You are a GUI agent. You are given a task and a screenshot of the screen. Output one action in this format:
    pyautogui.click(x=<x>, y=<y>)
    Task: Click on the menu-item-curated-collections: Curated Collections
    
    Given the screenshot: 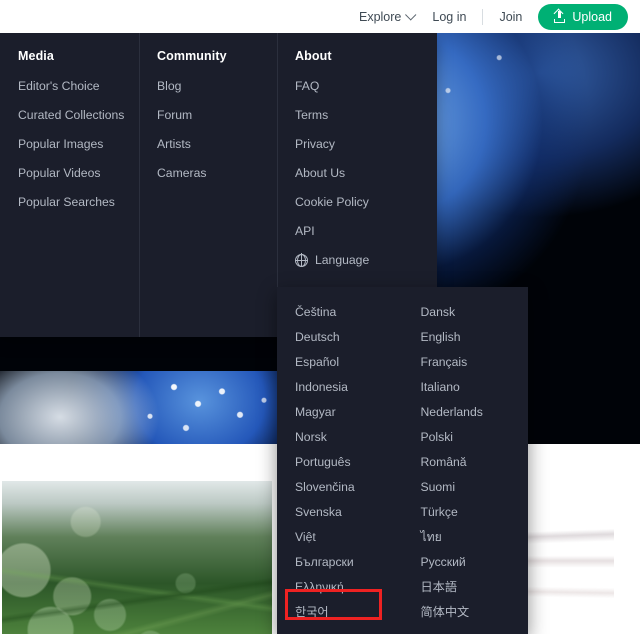 What is the action you would take?
    pyautogui.click(x=78, y=115)
    